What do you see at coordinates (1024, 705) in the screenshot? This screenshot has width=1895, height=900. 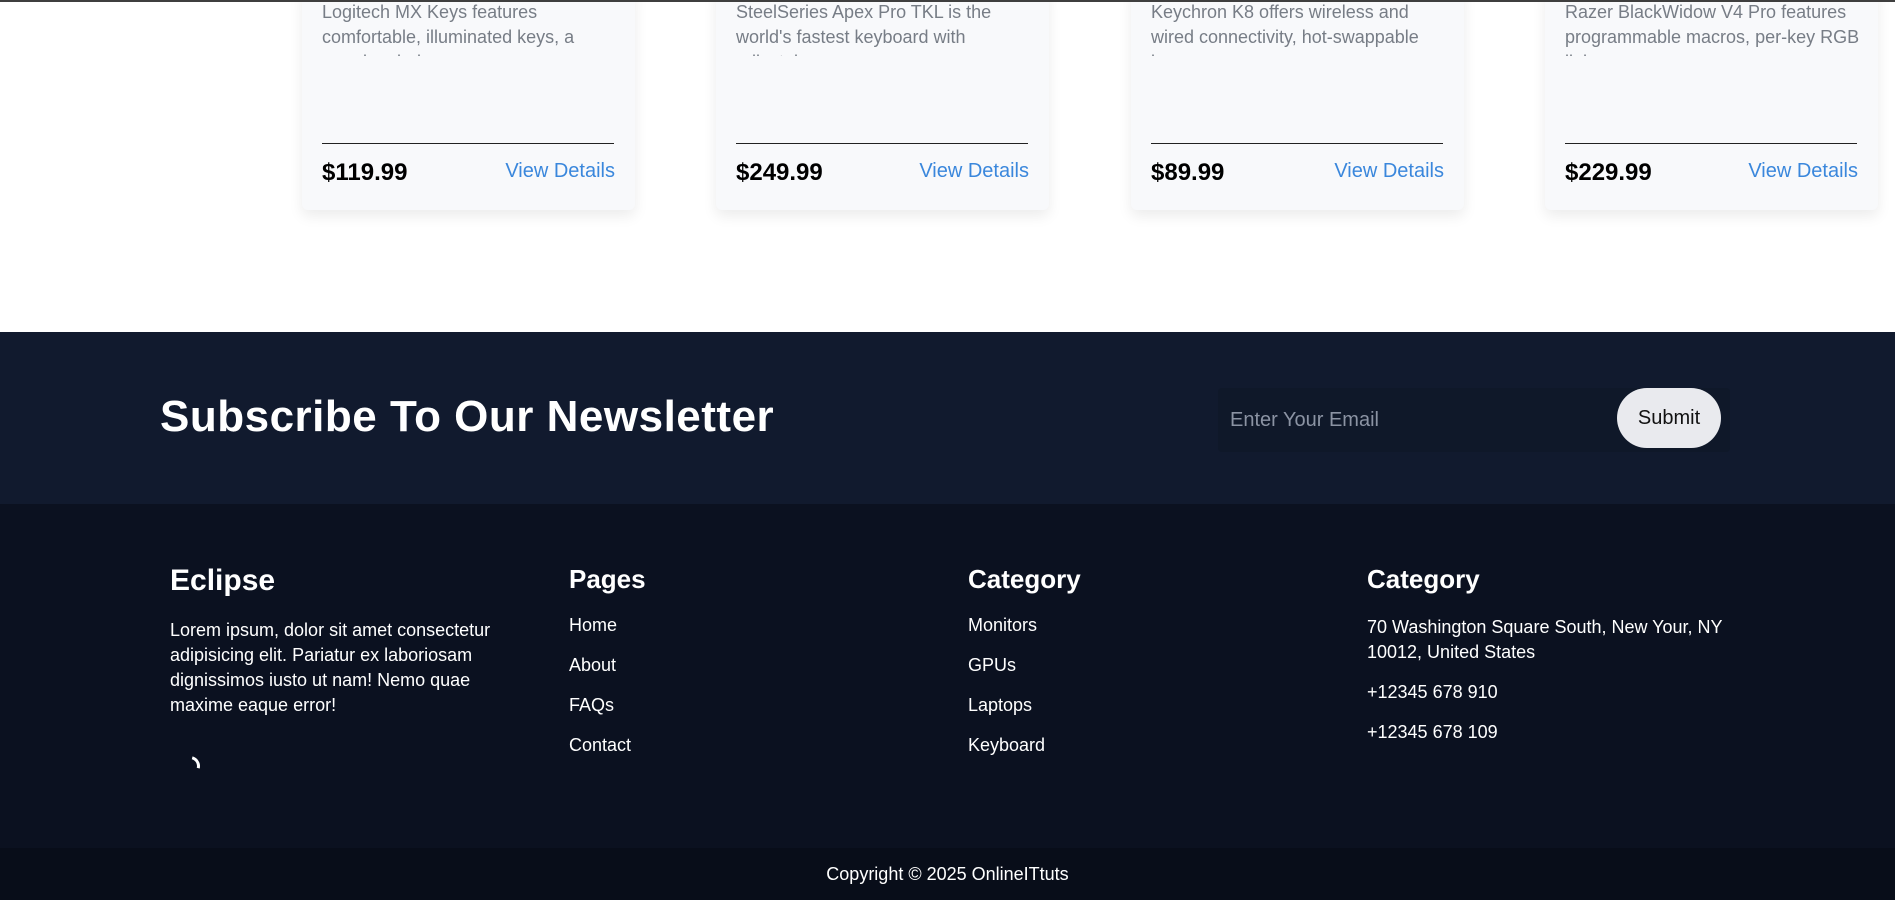 I see `footer-link-laptops: Laptops` at bounding box center [1024, 705].